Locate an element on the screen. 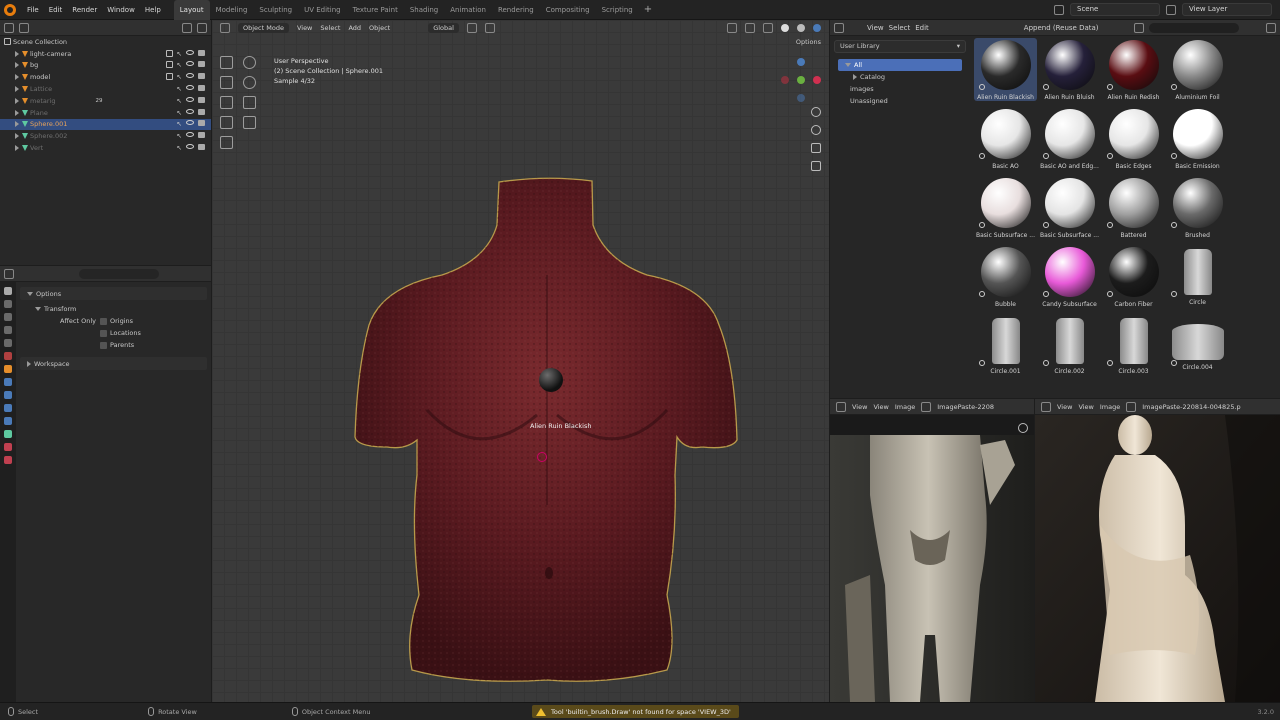 Image resolution: width=1280 pixels, height=720 pixels. neg-z-axis-icon is located at coordinates (801, 98).